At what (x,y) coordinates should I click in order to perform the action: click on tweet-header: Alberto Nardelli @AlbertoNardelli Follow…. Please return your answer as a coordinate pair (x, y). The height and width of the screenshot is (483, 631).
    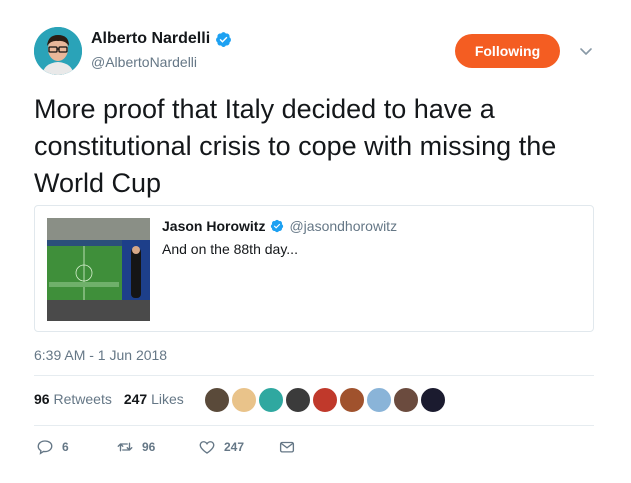
    Looking at the image, I should click on (324, 52).